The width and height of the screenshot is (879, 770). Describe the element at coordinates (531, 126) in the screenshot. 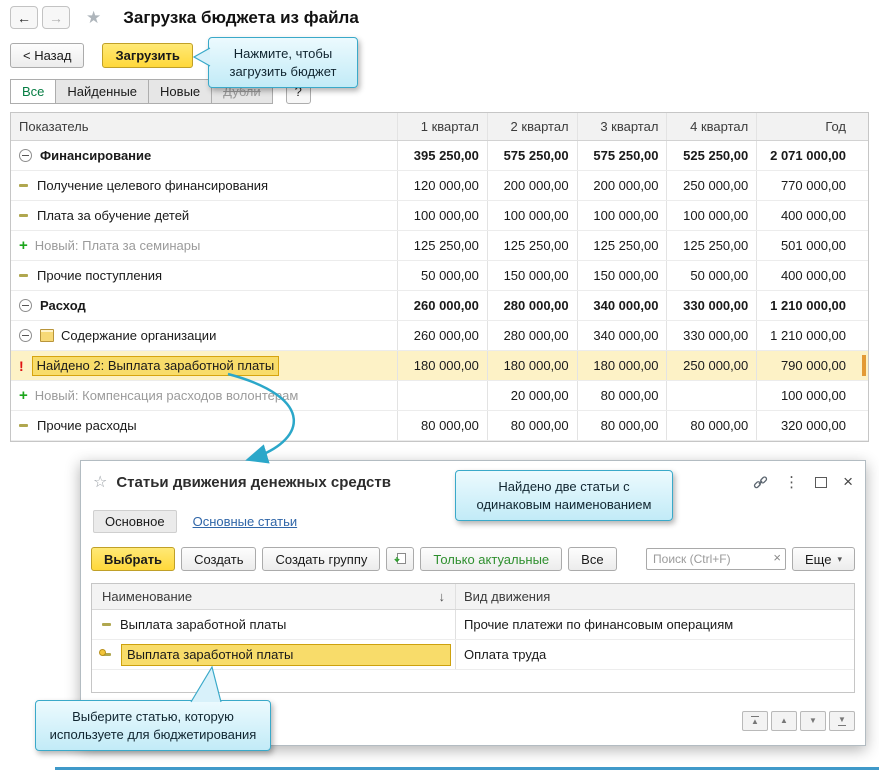

I see `column-header-q2: 2 квартал` at that location.